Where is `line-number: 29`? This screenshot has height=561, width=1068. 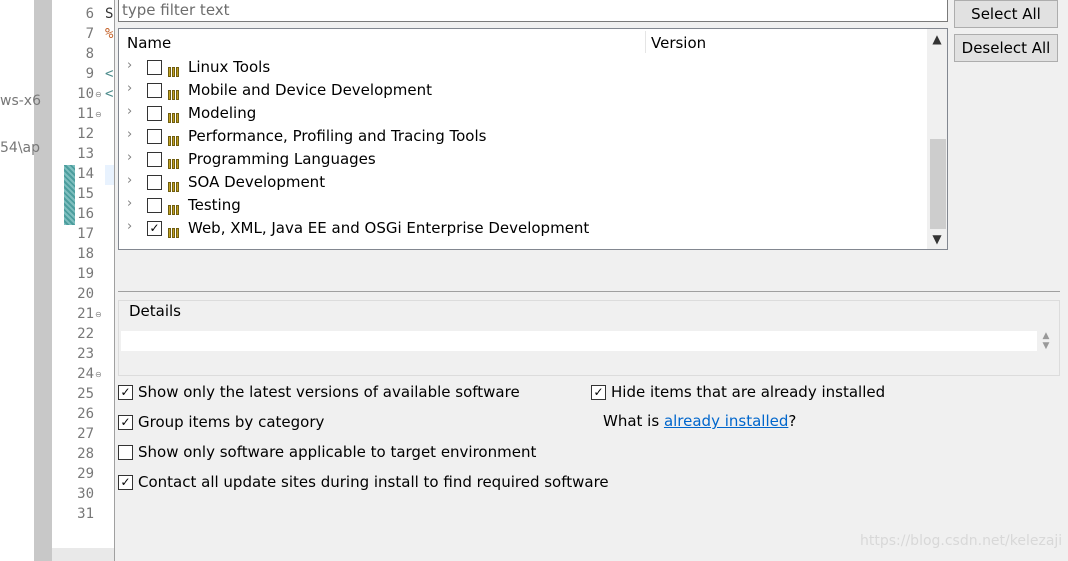 line-number: 29 is located at coordinates (85, 474).